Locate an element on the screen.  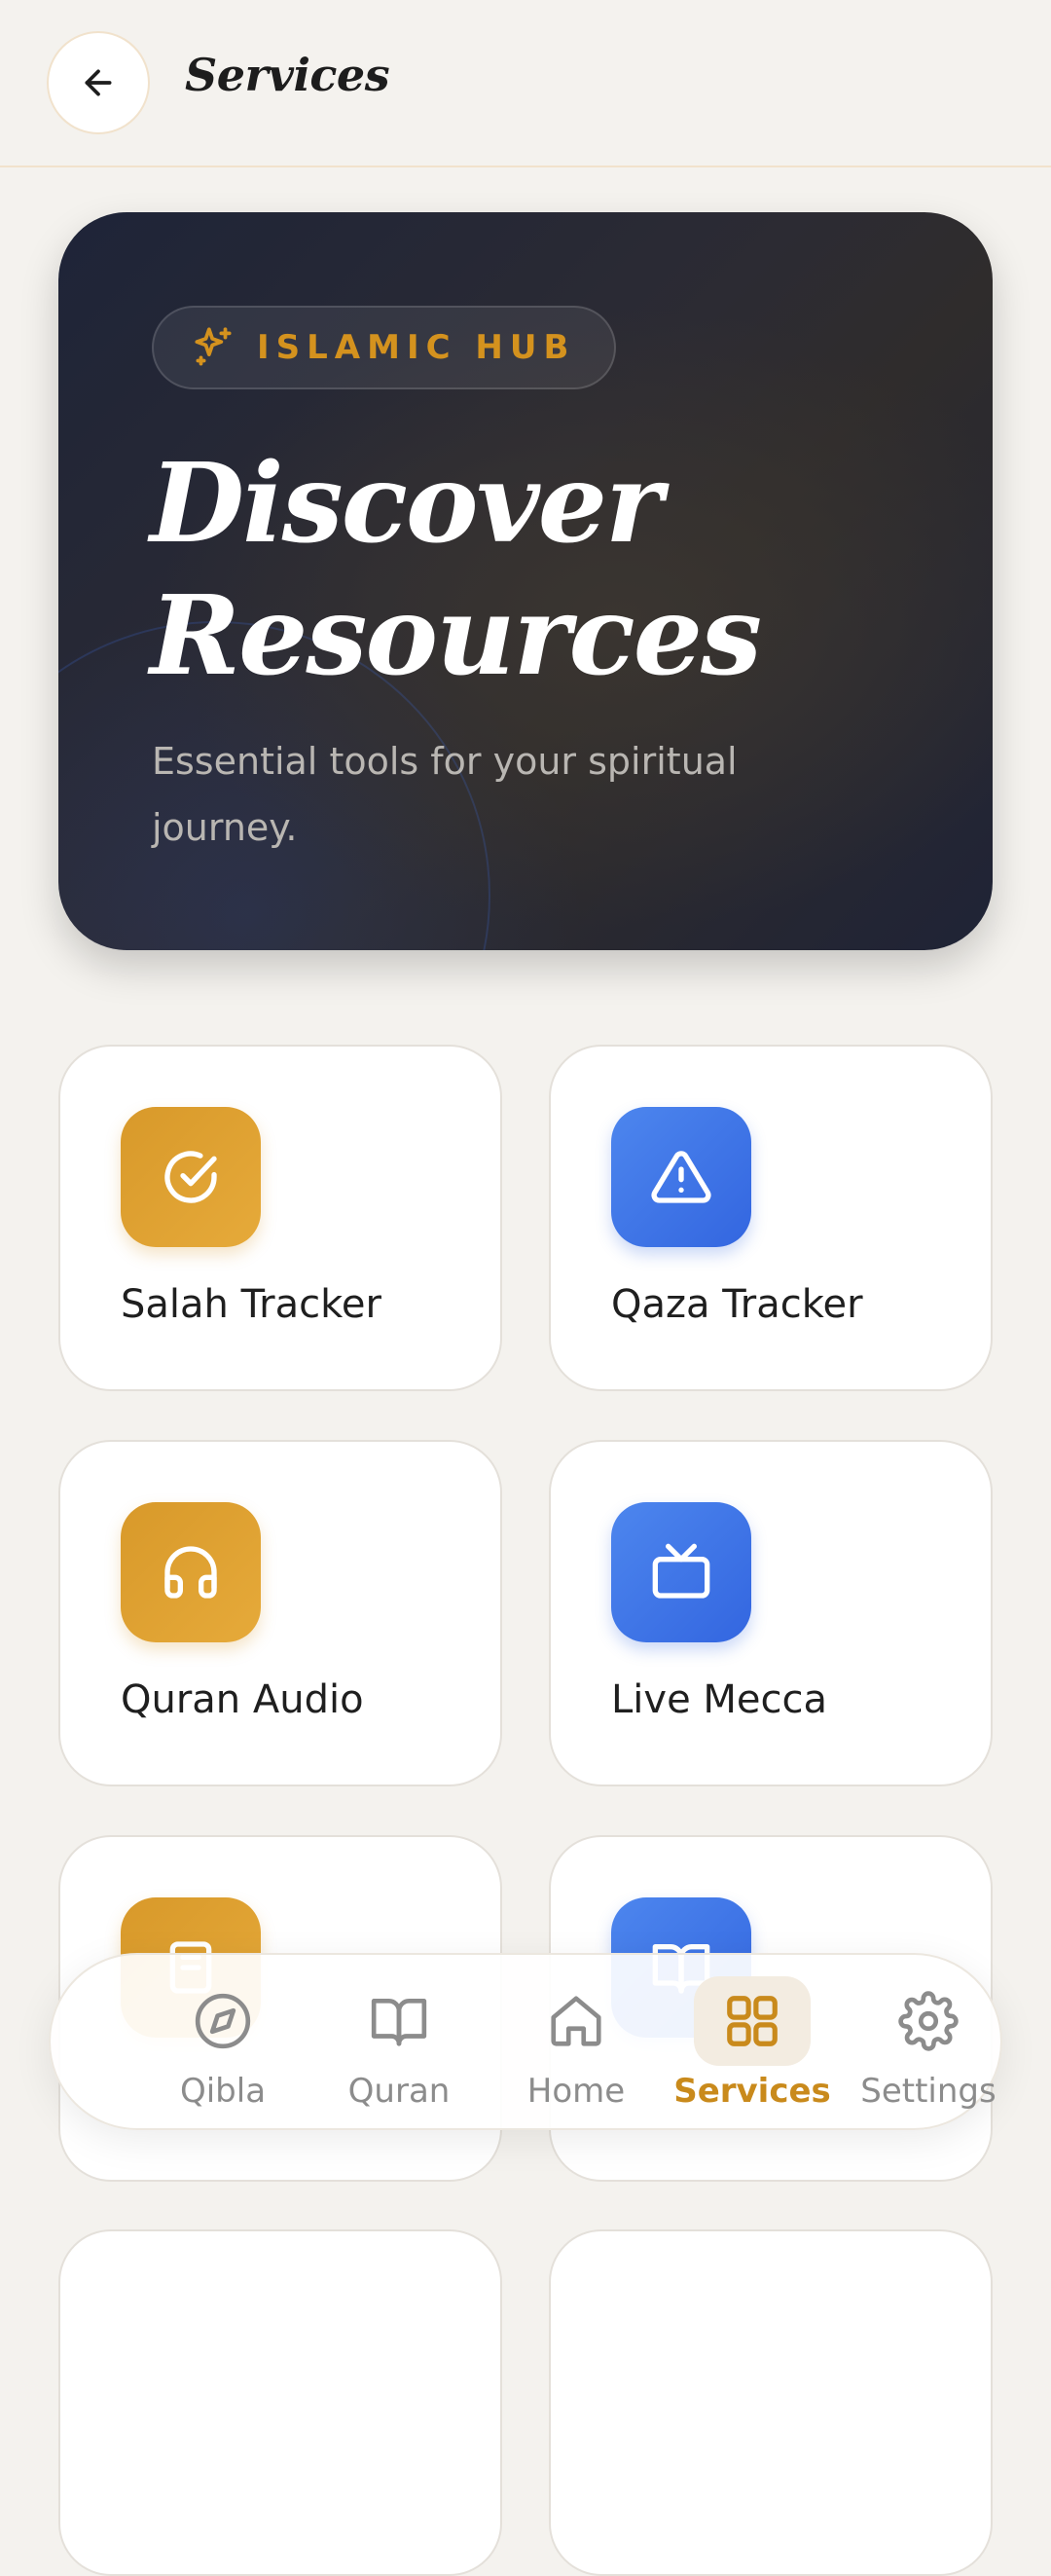
compass-icon is located at coordinates (223, 2021).